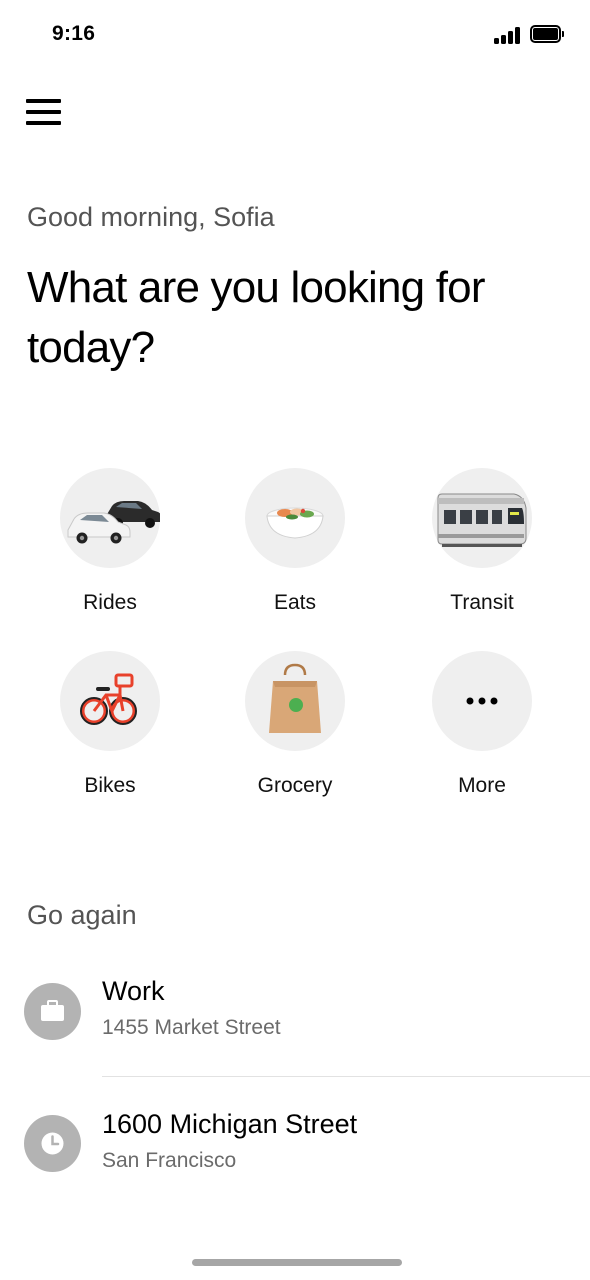 This screenshot has width=590, height=1280. I want to click on more-dots-icon, so click(482, 701).